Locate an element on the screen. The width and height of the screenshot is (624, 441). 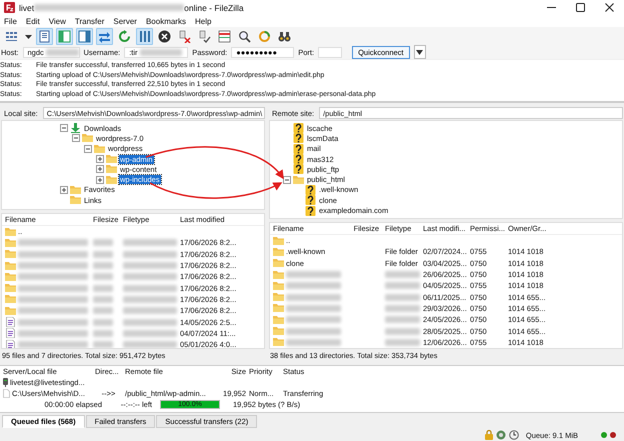
menu-item: Edit is located at coordinates (33, 21).